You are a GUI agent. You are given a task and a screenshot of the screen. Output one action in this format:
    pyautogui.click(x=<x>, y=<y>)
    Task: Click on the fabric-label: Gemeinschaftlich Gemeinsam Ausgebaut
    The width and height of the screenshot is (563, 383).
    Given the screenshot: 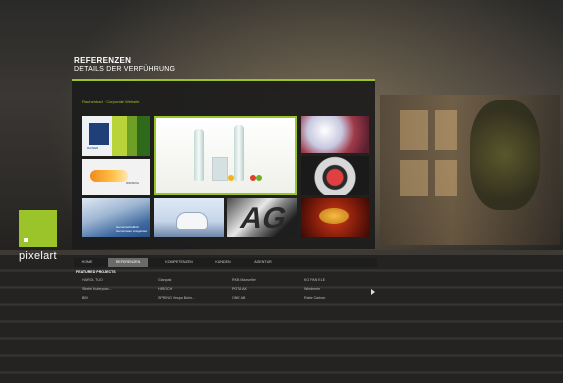 What is the action you would take?
    pyautogui.click(x=132, y=229)
    